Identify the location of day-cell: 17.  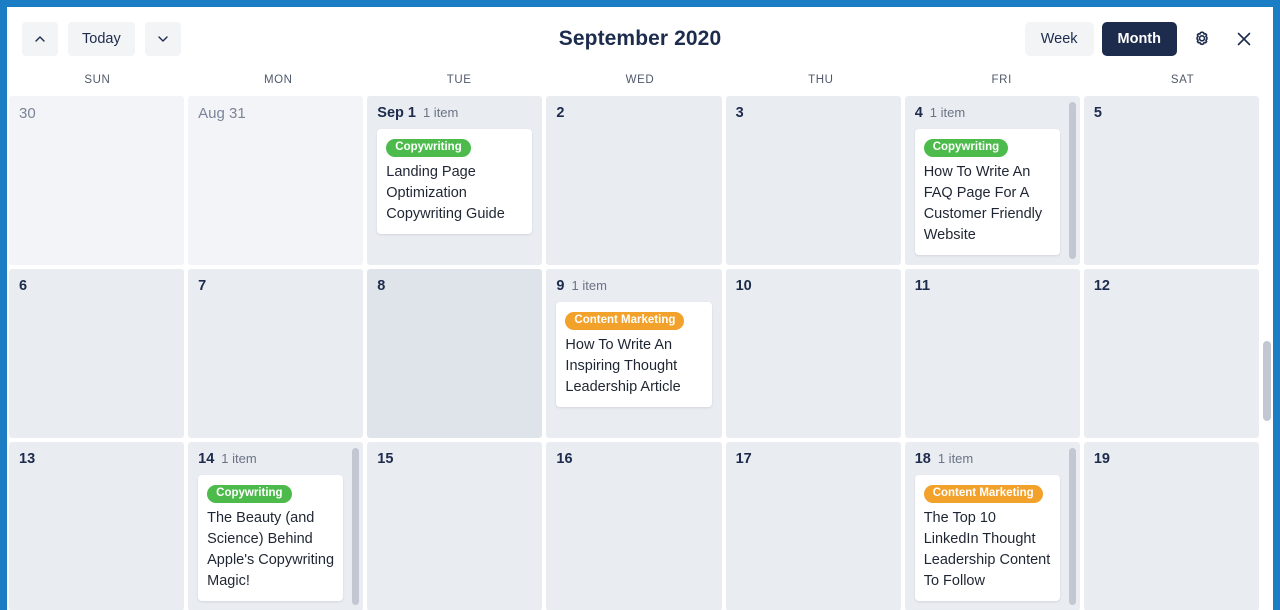
(813, 526).